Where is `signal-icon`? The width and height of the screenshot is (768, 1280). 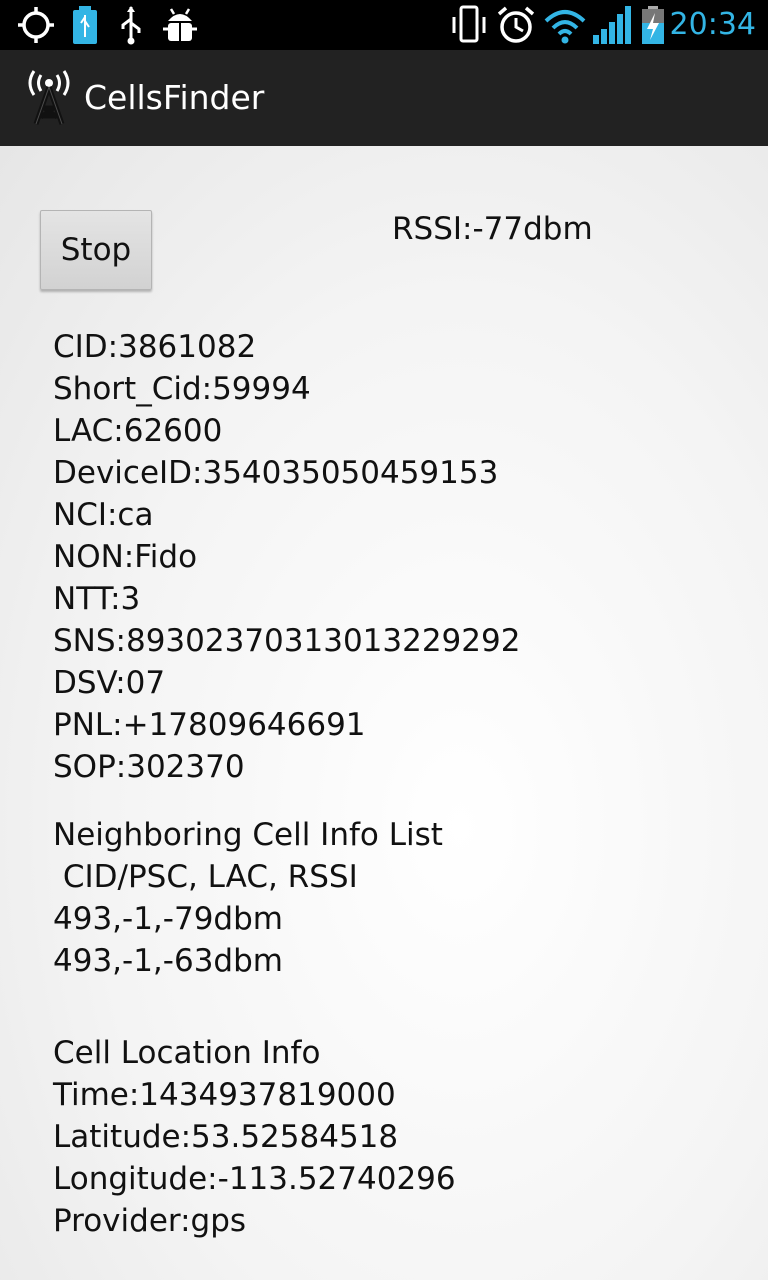 signal-icon is located at coordinates (612, 25).